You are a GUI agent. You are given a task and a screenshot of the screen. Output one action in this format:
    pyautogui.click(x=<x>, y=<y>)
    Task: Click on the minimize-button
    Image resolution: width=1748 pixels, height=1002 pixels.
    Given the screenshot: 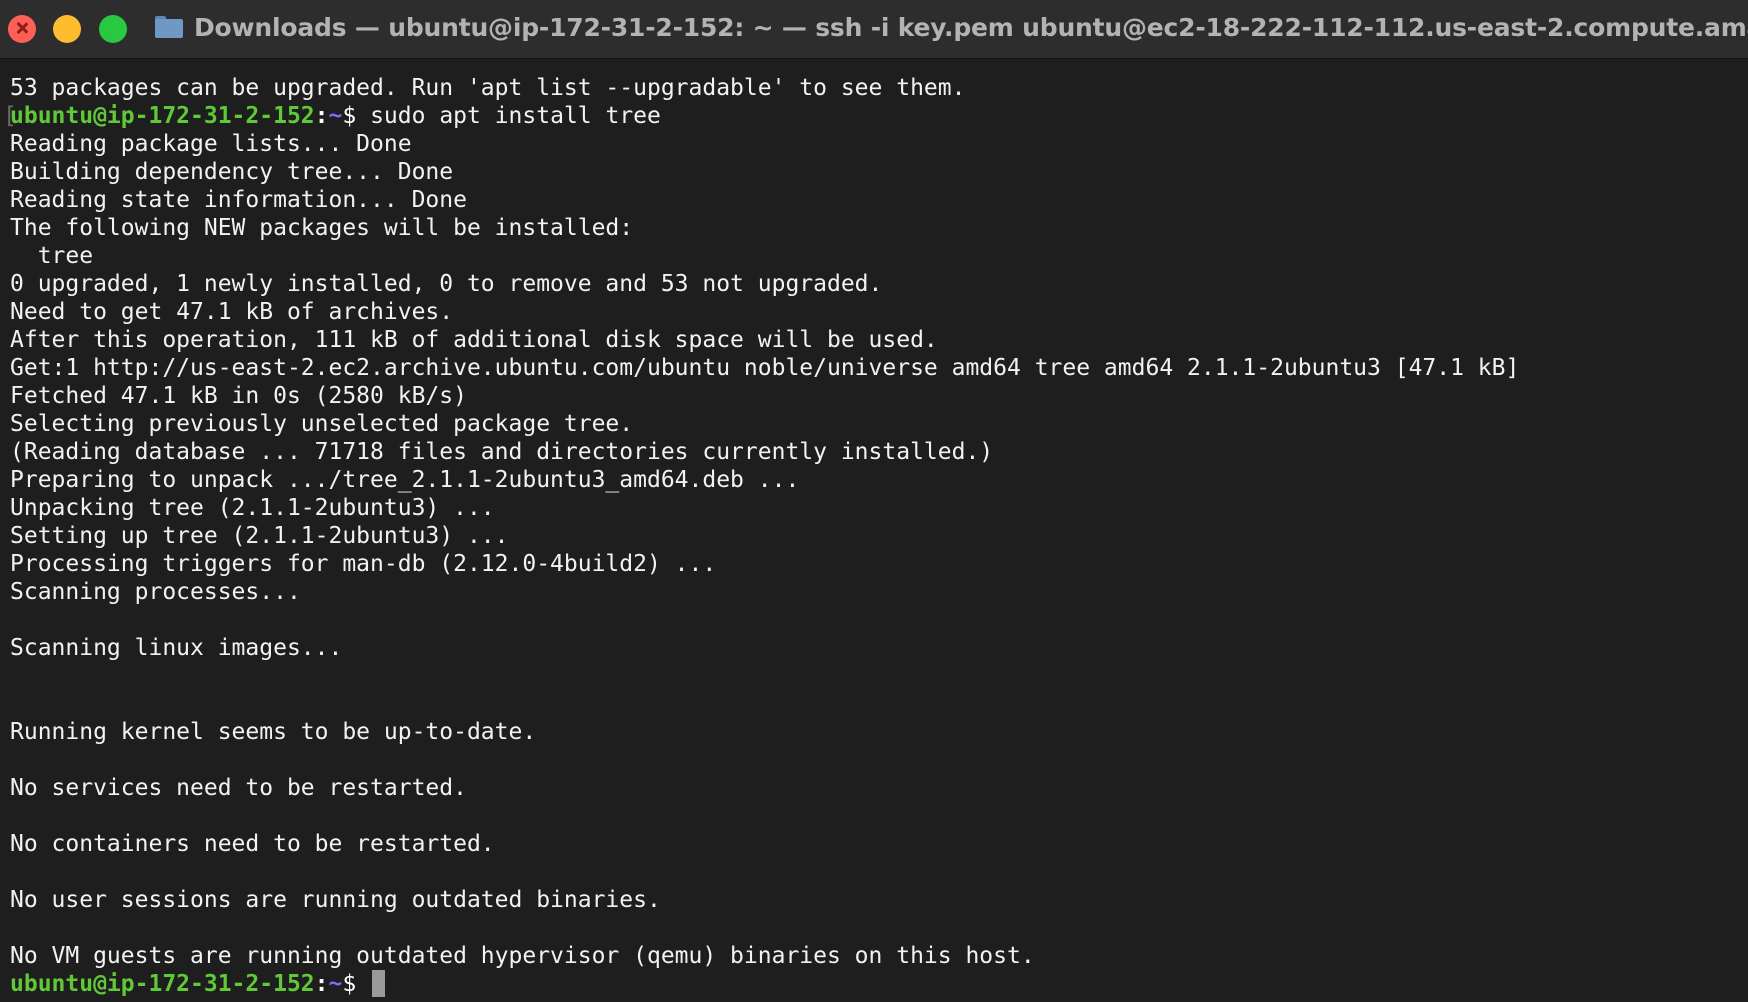 What is the action you would take?
    pyautogui.click(x=67, y=29)
    